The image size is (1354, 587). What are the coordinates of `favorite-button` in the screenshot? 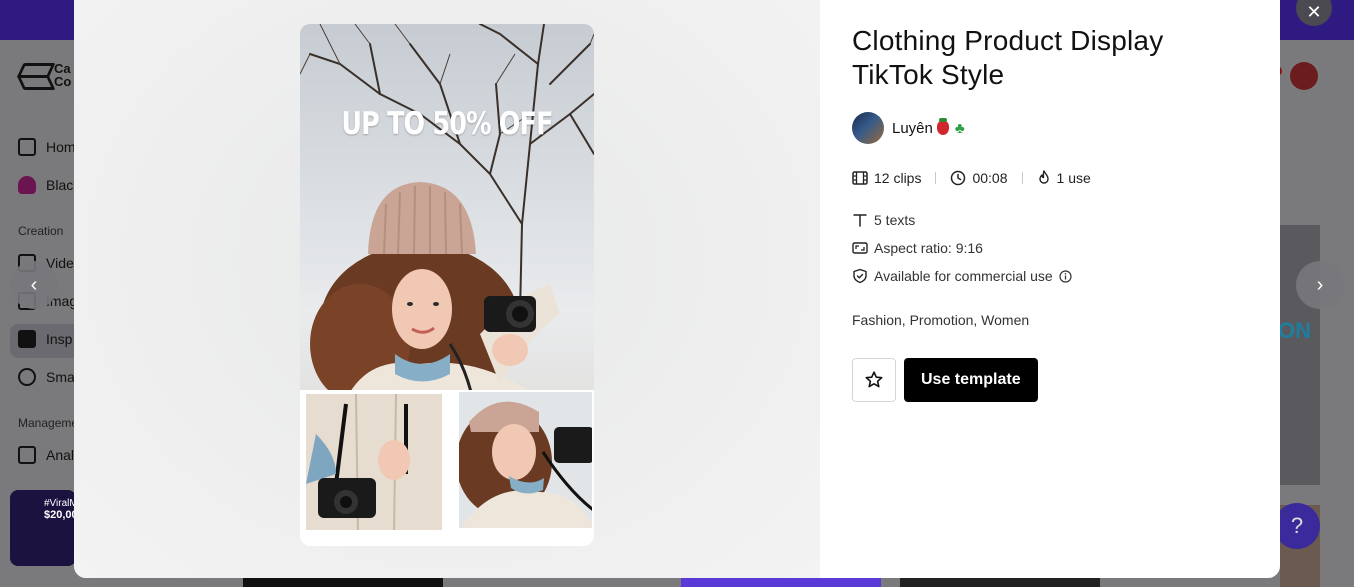 It's located at (874, 380).